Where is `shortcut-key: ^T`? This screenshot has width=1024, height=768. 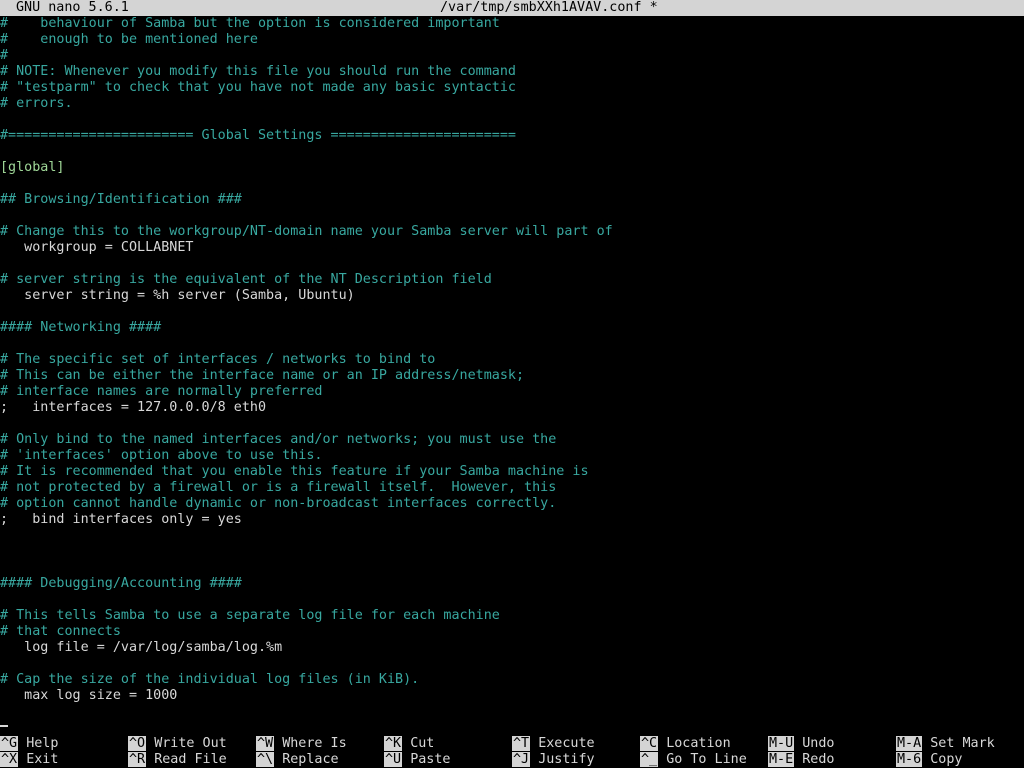 shortcut-key: ^T is located at coordinates (521, 743).